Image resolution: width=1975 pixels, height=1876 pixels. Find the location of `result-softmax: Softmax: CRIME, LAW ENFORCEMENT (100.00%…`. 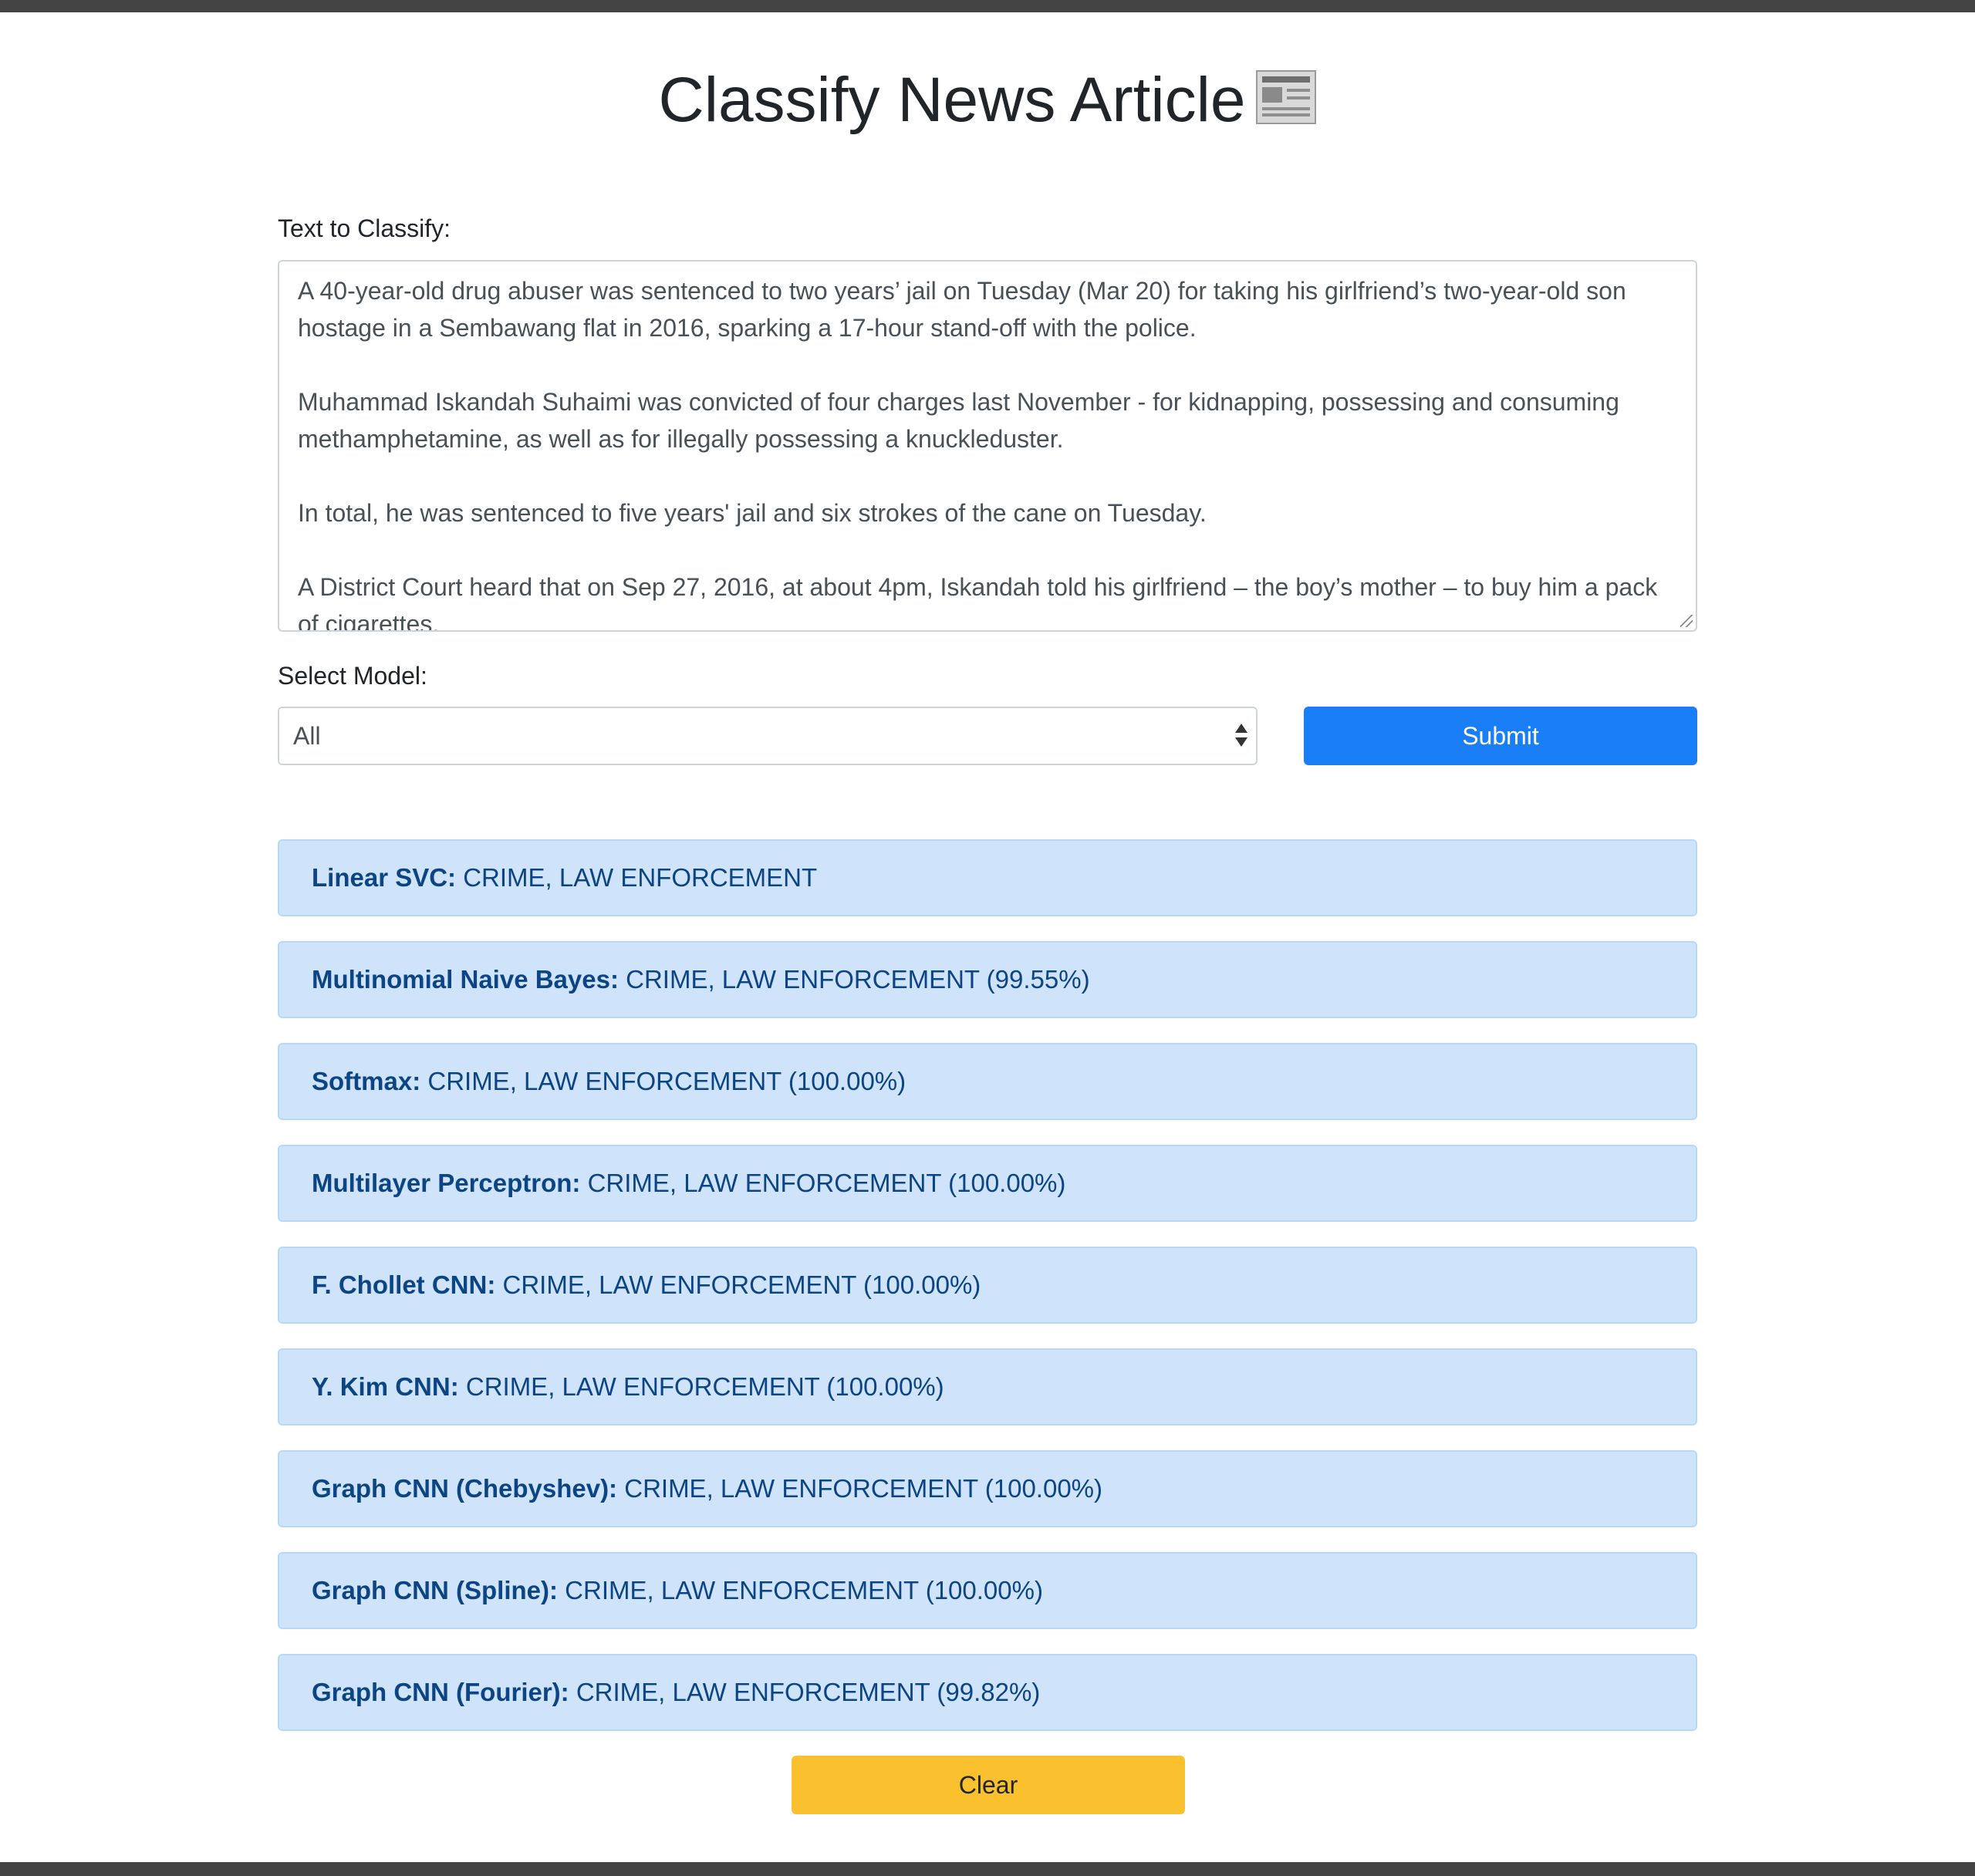

result-softmax: Softmax: CRIME, LAW ENFORCEMENT (100.00%… is located at coordinates (987, 1082).